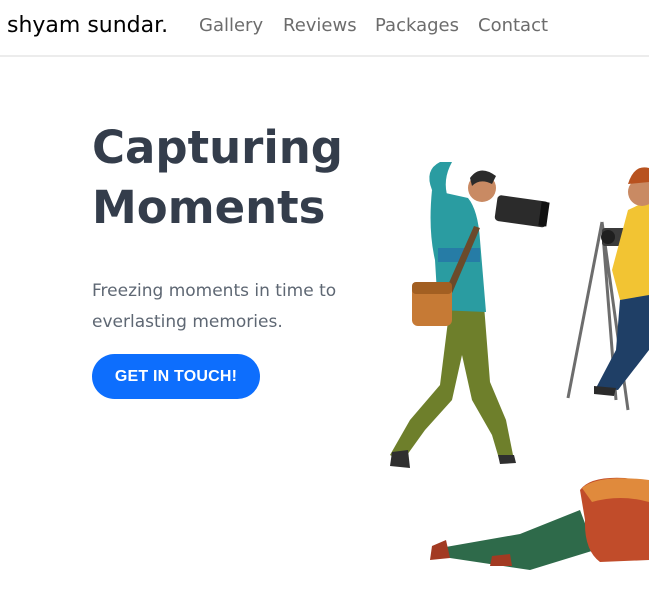 The width and height of the screenshot is (649, 592). Describe the element at coordinates (87, 25) in the screenshot. I see `brand-logo: shyam sundar.` at that location.